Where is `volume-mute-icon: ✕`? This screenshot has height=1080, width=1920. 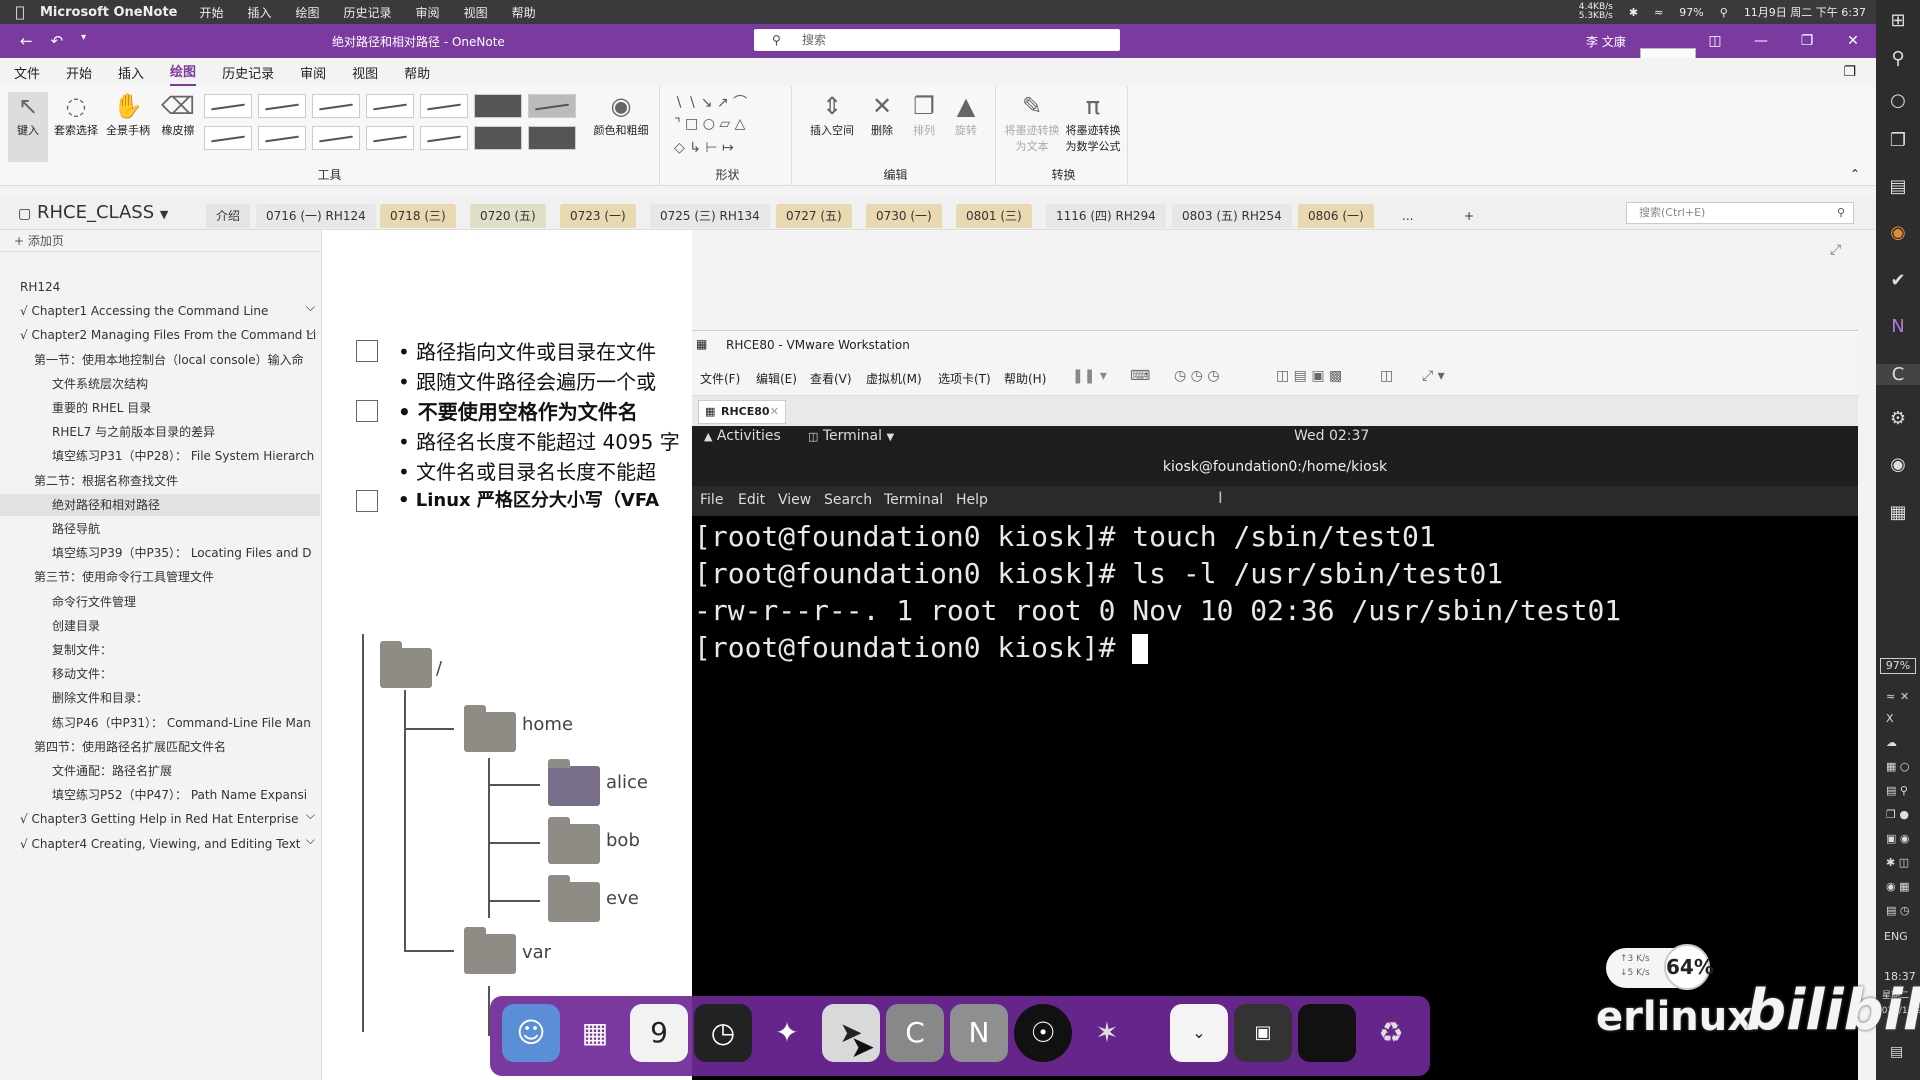
volume-mute-icon: ✕ is located at coordinates (1904, 696).